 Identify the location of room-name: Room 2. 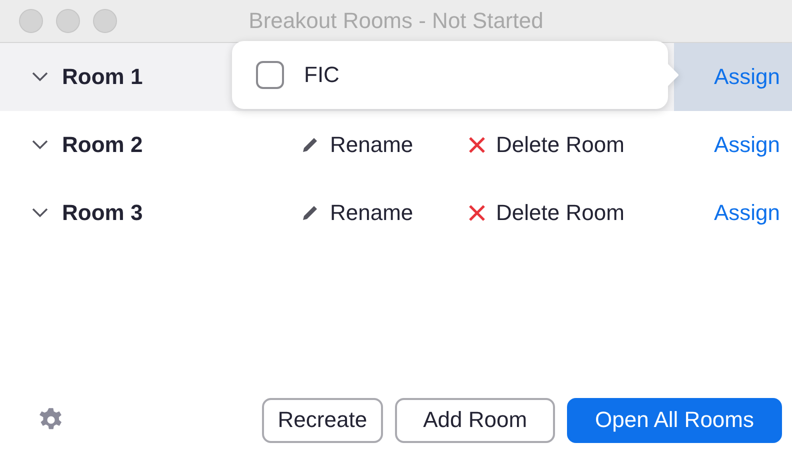
(102, 145).